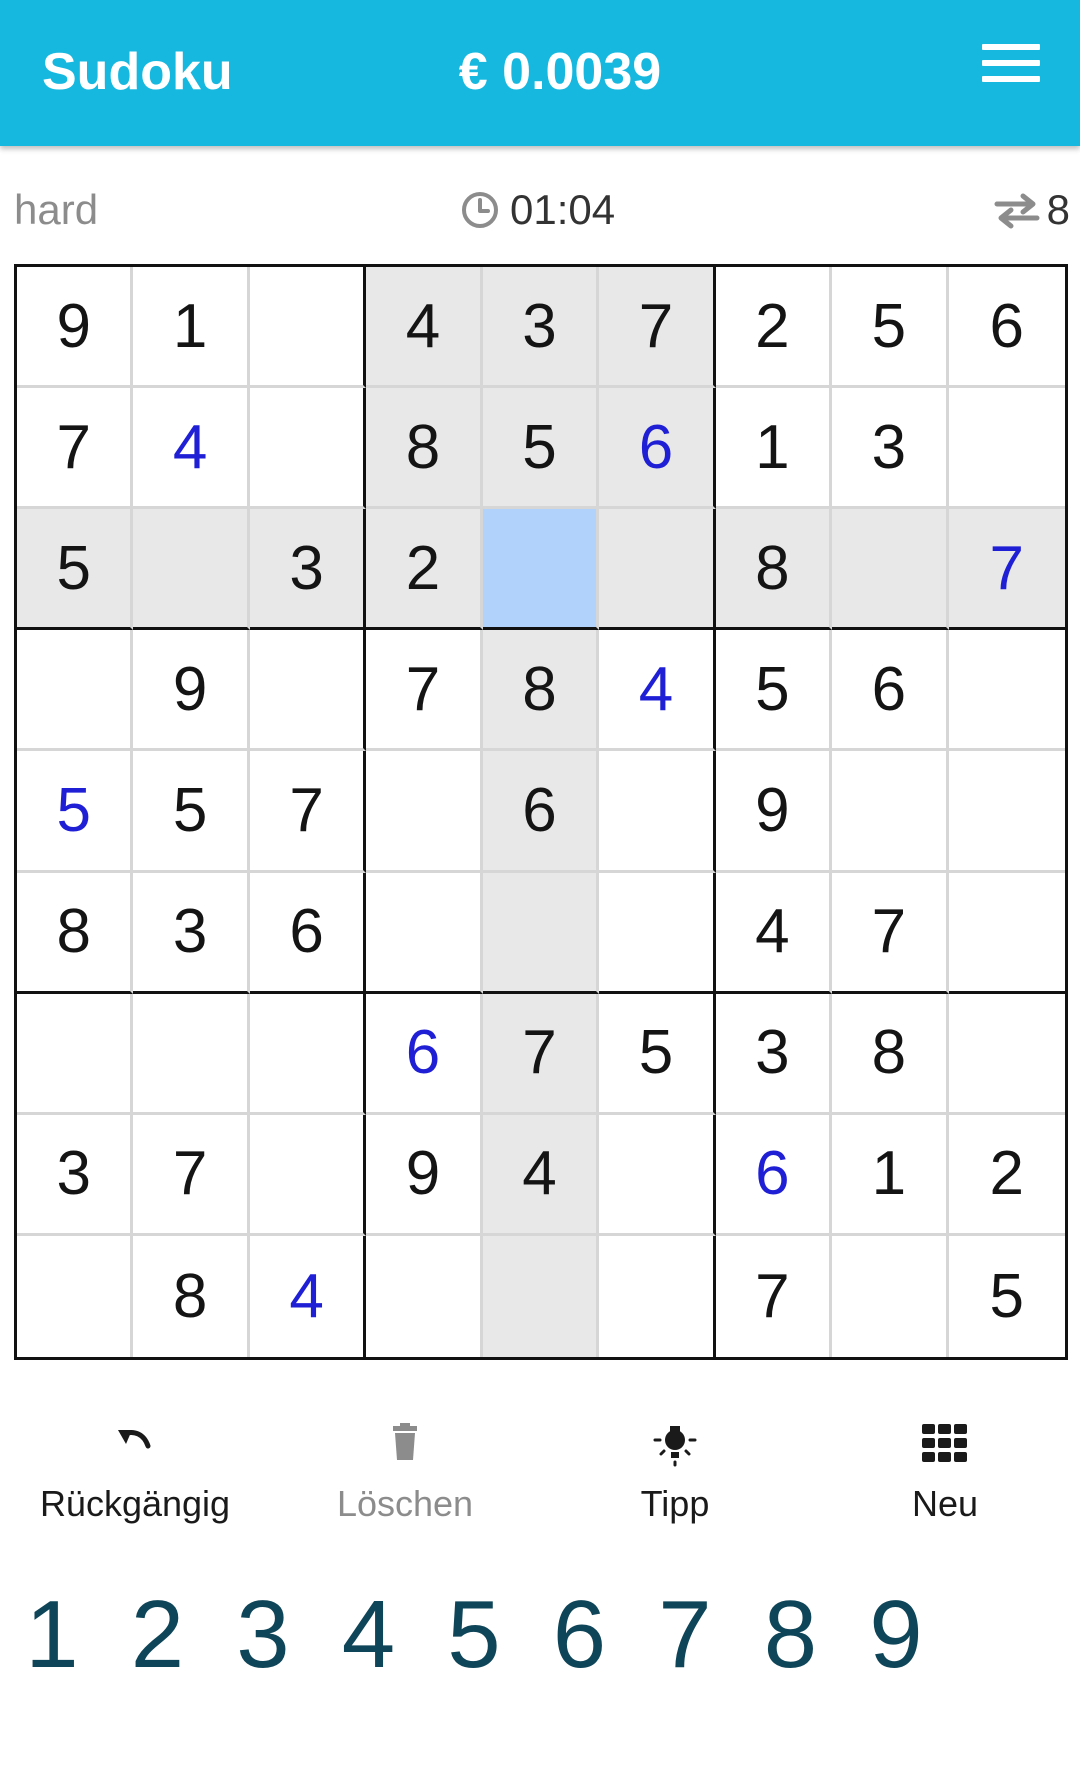 This screenshot has height=1788, width=1080. What do you see at coordinates (657, 1175) in the screenshot?
I see `sudoku-cell-r8c6` at bounding box center [657, 1175].